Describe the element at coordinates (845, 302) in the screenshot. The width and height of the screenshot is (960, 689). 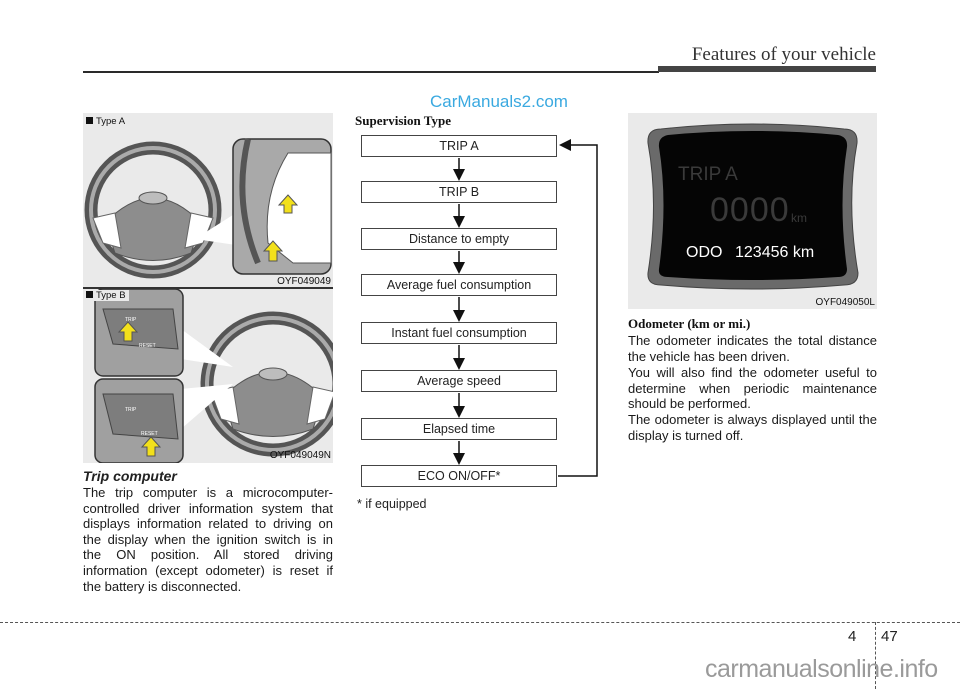
I see `figure-code-cluster: OYF049050L` at that location.